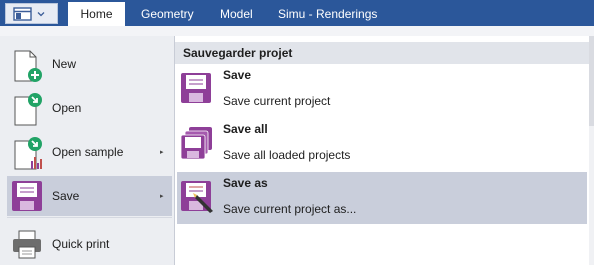 The width and height of the screenshot is (594, 265). What do you see at coordinates (89, 64) in the screenshot?
I see `sidebar-item-new: New` at bounding box center [89, 64].